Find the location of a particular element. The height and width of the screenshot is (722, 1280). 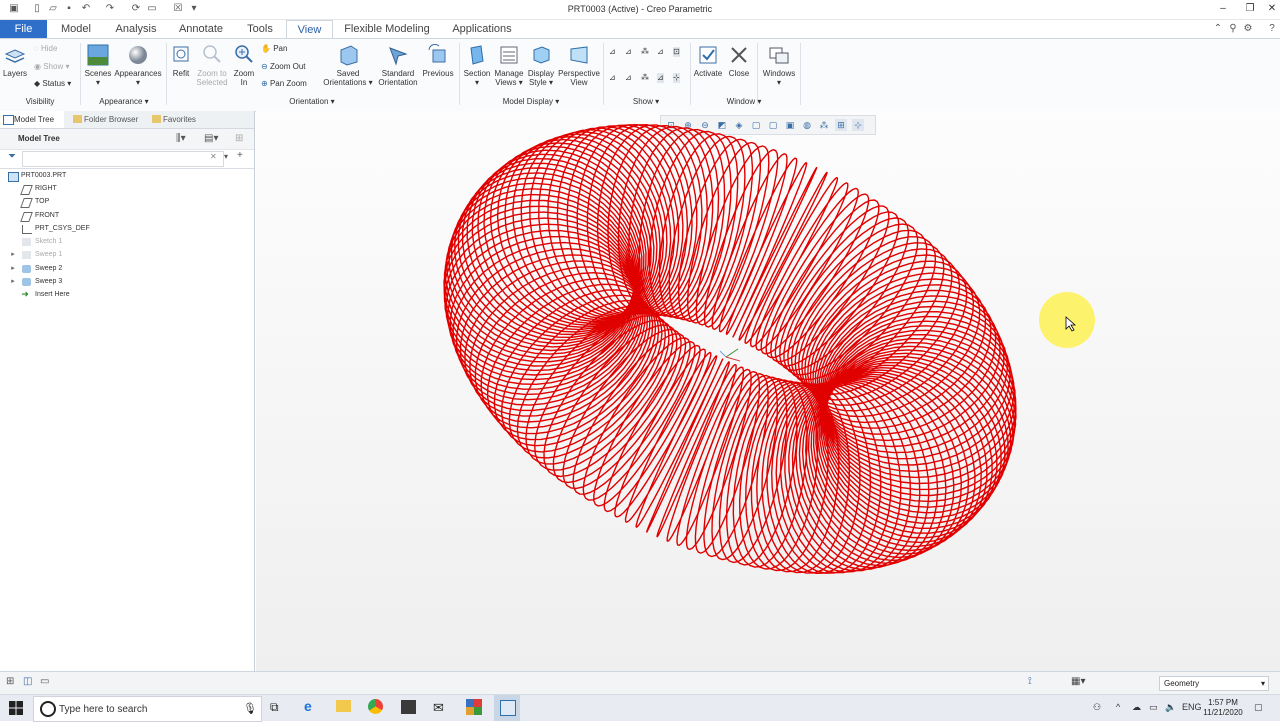

section-button: Section ▾ is located at coordinates (477, 65).